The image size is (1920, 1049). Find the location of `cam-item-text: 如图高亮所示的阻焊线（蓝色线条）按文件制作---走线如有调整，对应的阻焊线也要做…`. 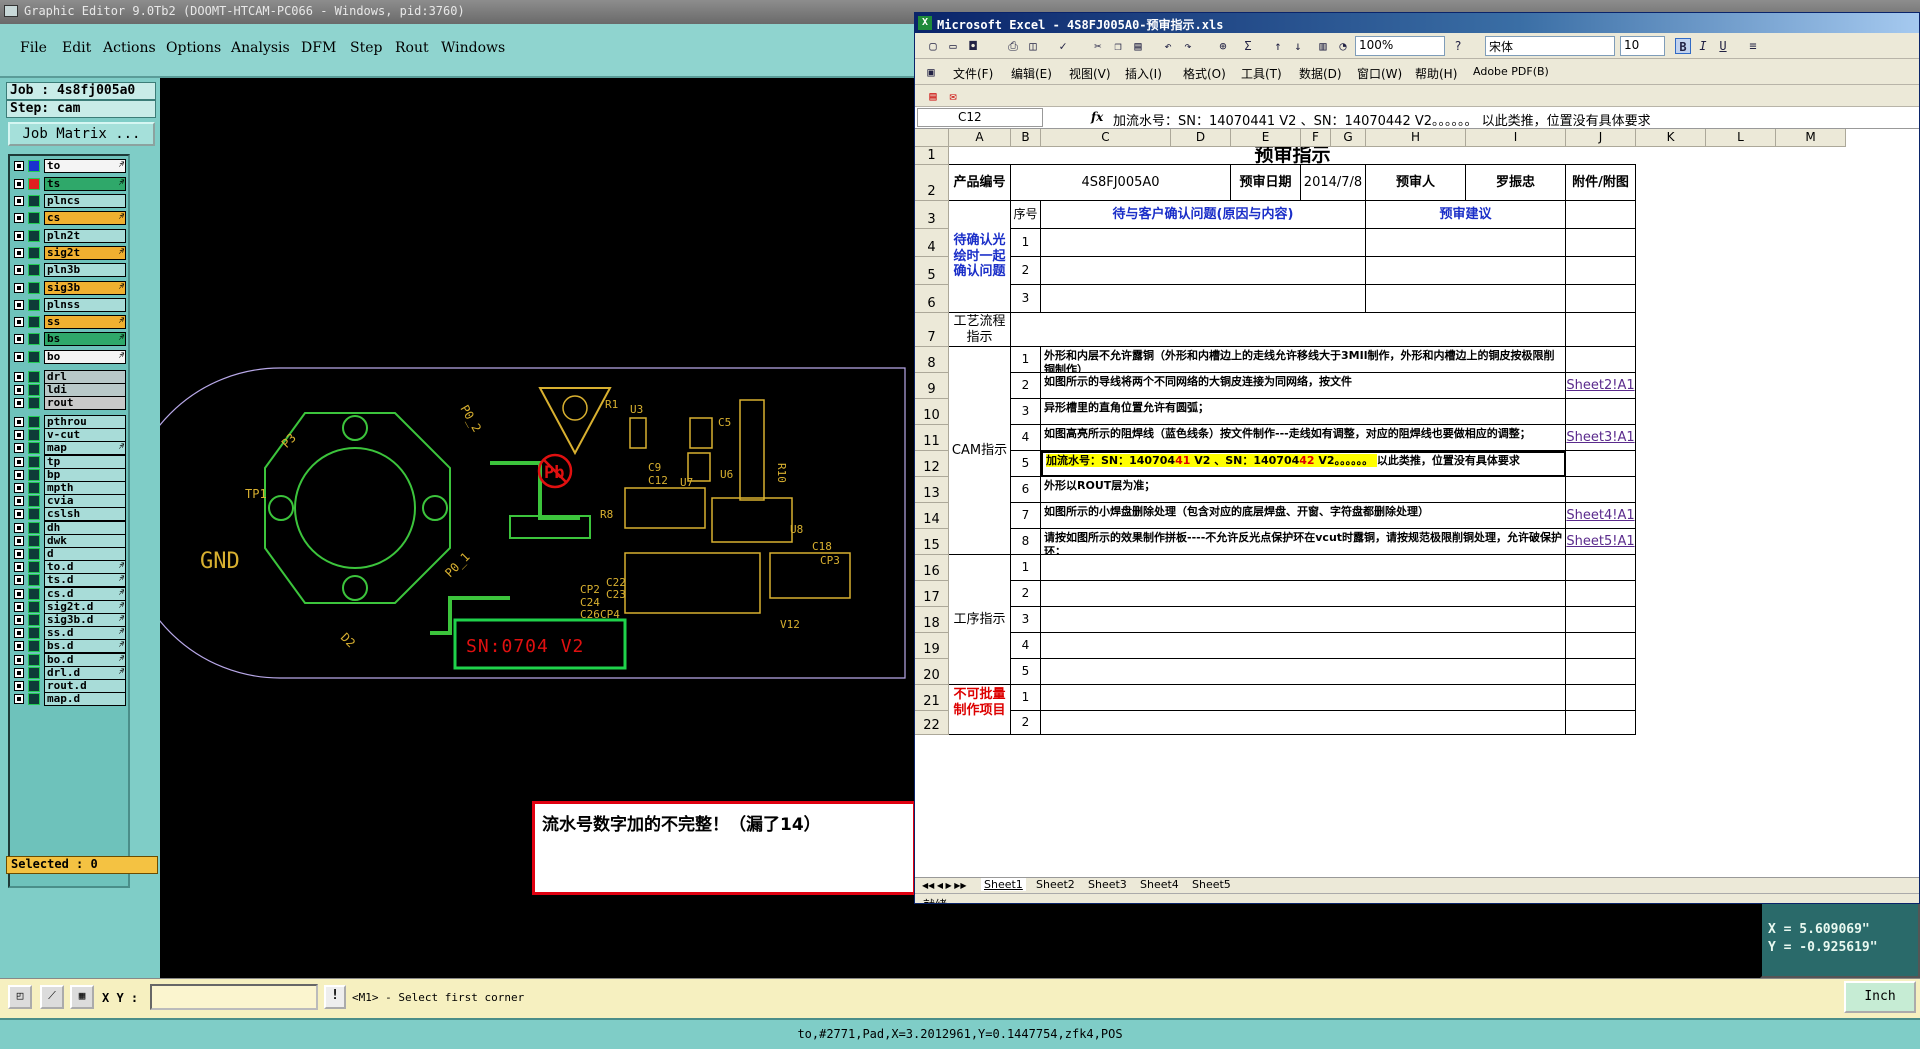

cam-item-text: 如图高亮所示的阻焊线（蓝色线条）按文件制作---走线如有调整，对应的阻焊线也要做… is located at coordinates (1303, 438).